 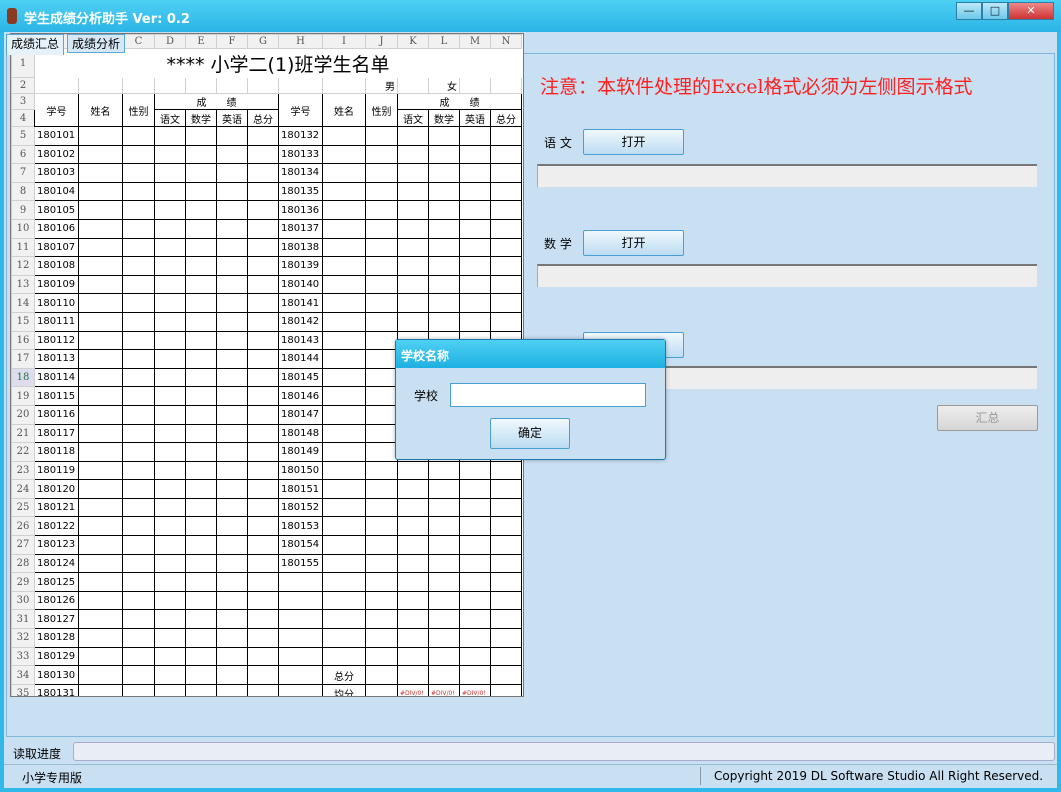 I want to click on close-button: ✕, so click(x=1031, y=11).